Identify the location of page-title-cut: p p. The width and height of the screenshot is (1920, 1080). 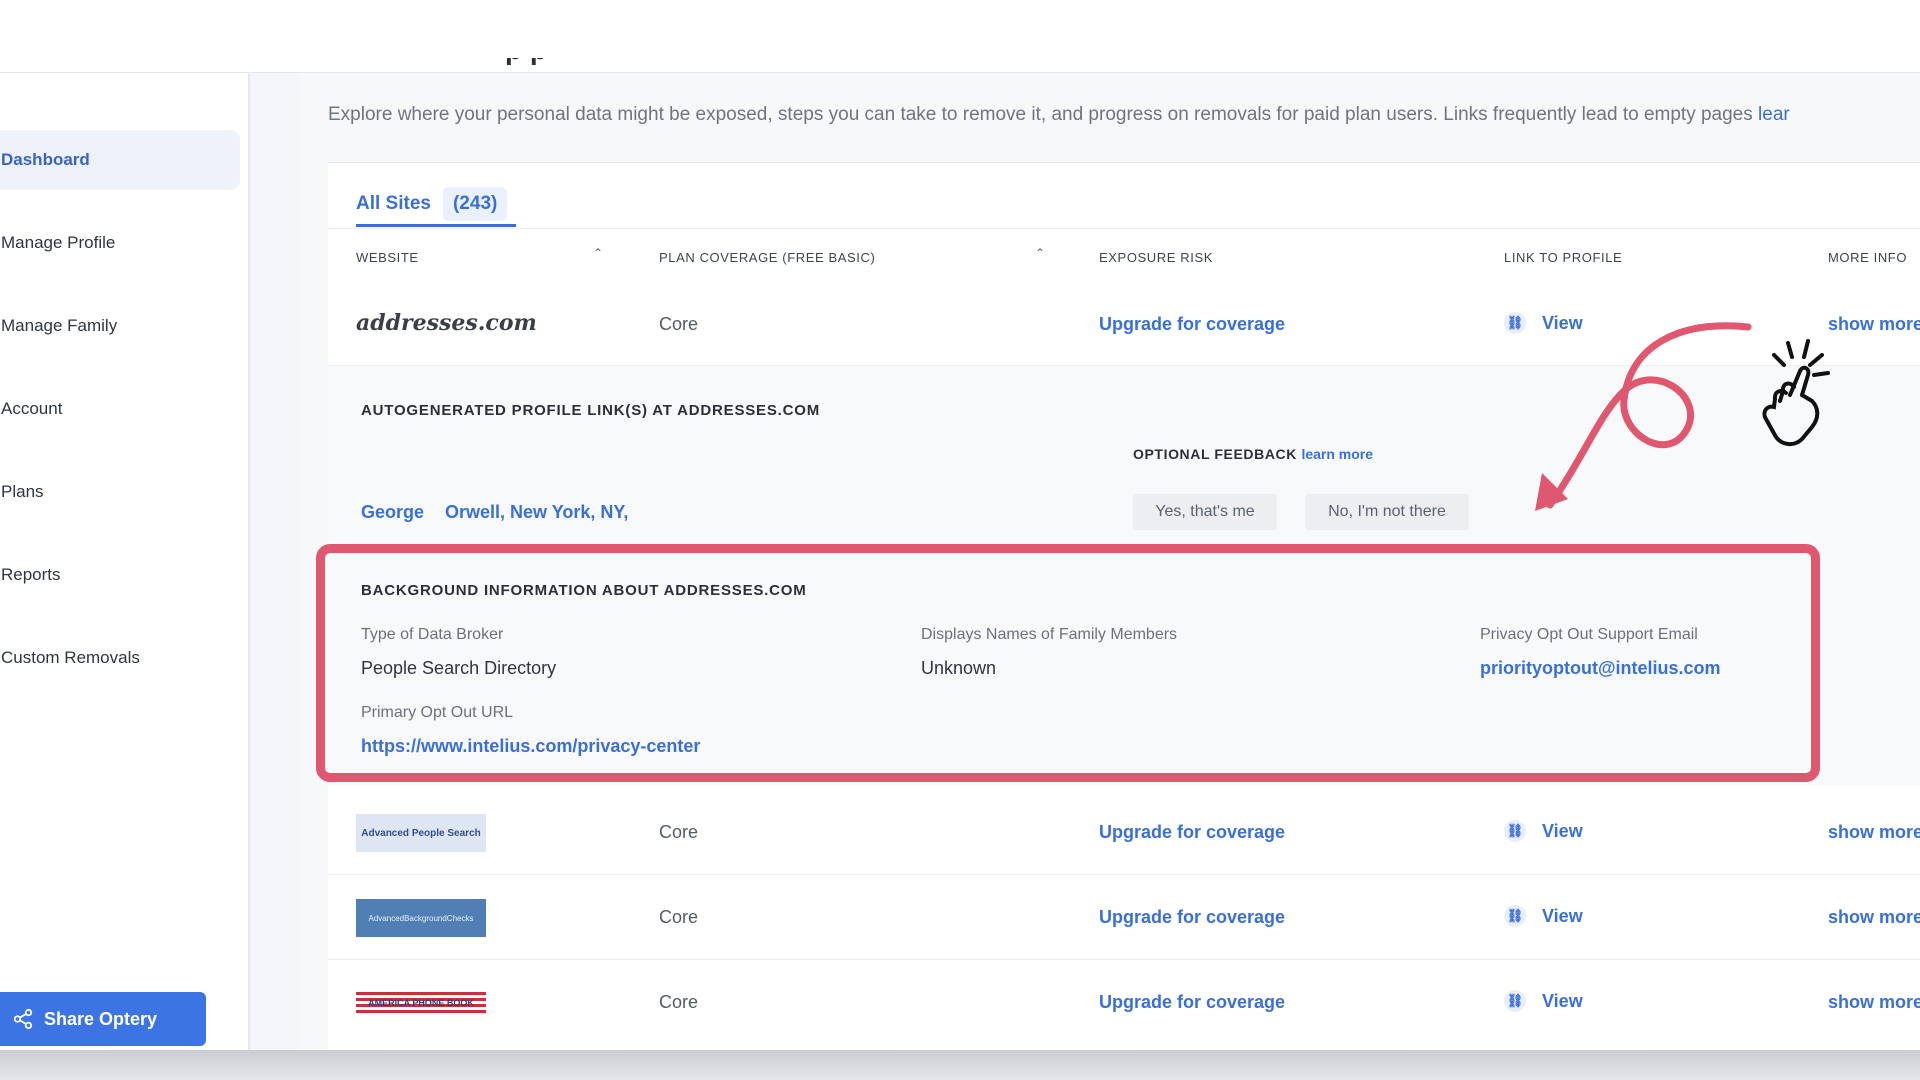
(505, 65).